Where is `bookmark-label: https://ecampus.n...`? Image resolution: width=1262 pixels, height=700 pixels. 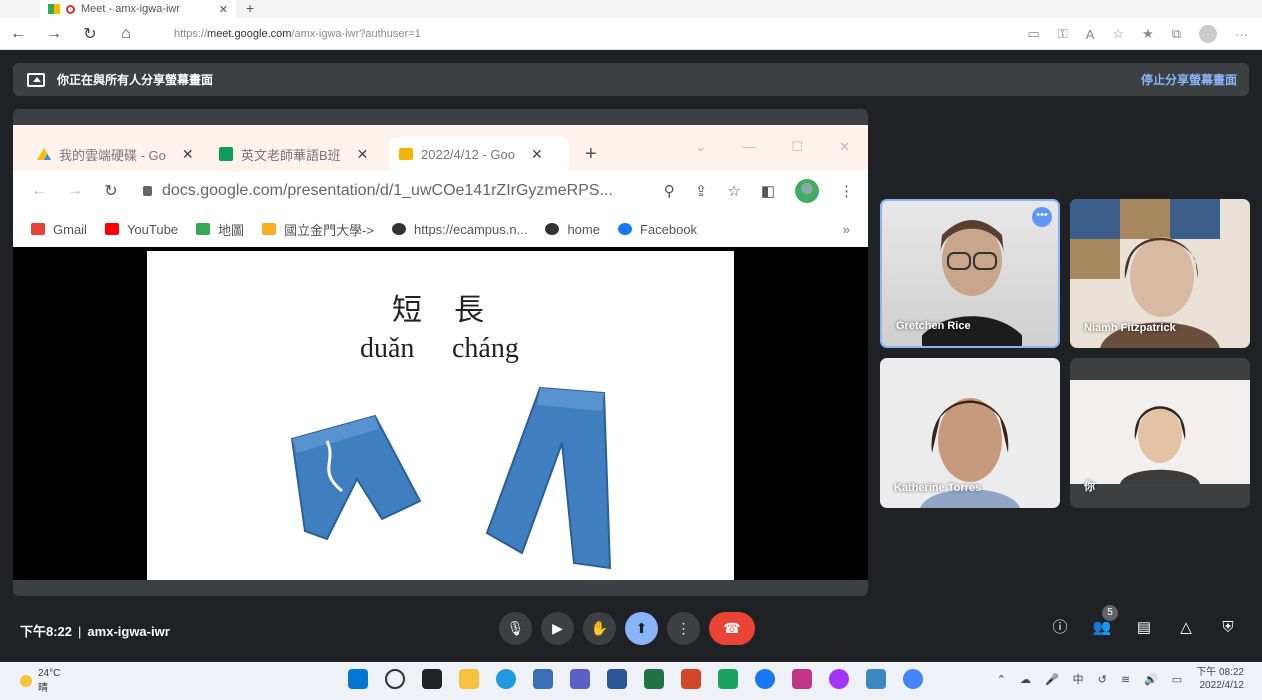
bookmark-label: https://ecampus.n... is located at coordinates (470, 229).